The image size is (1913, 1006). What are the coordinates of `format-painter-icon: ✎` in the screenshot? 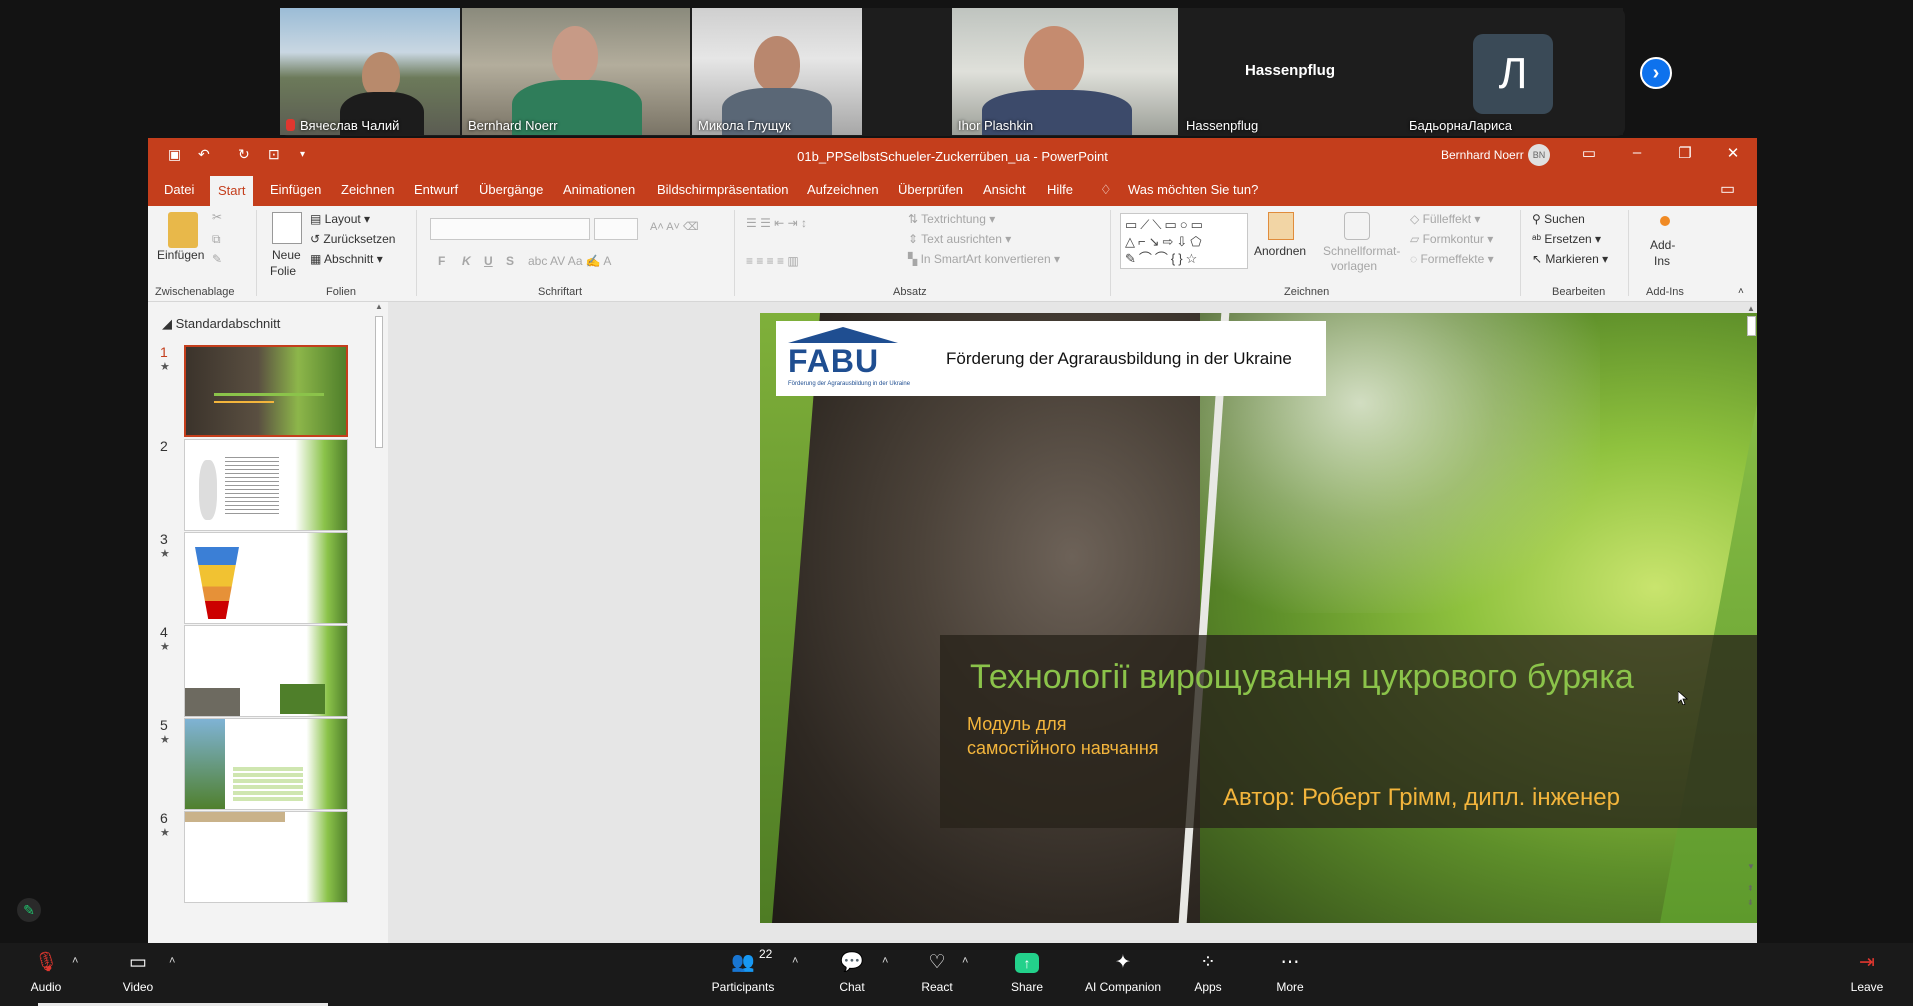 It's located at (217, 259).